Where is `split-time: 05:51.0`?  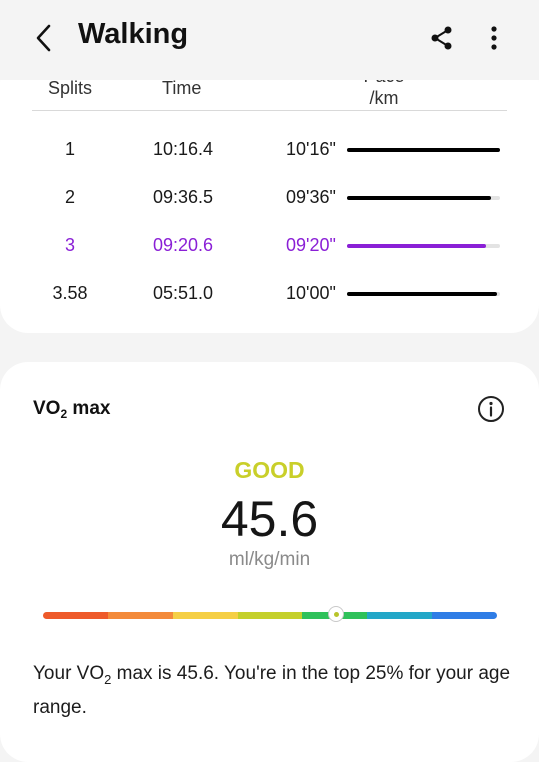
split-time: 05:51.0 is located at coordinates (183, 293).